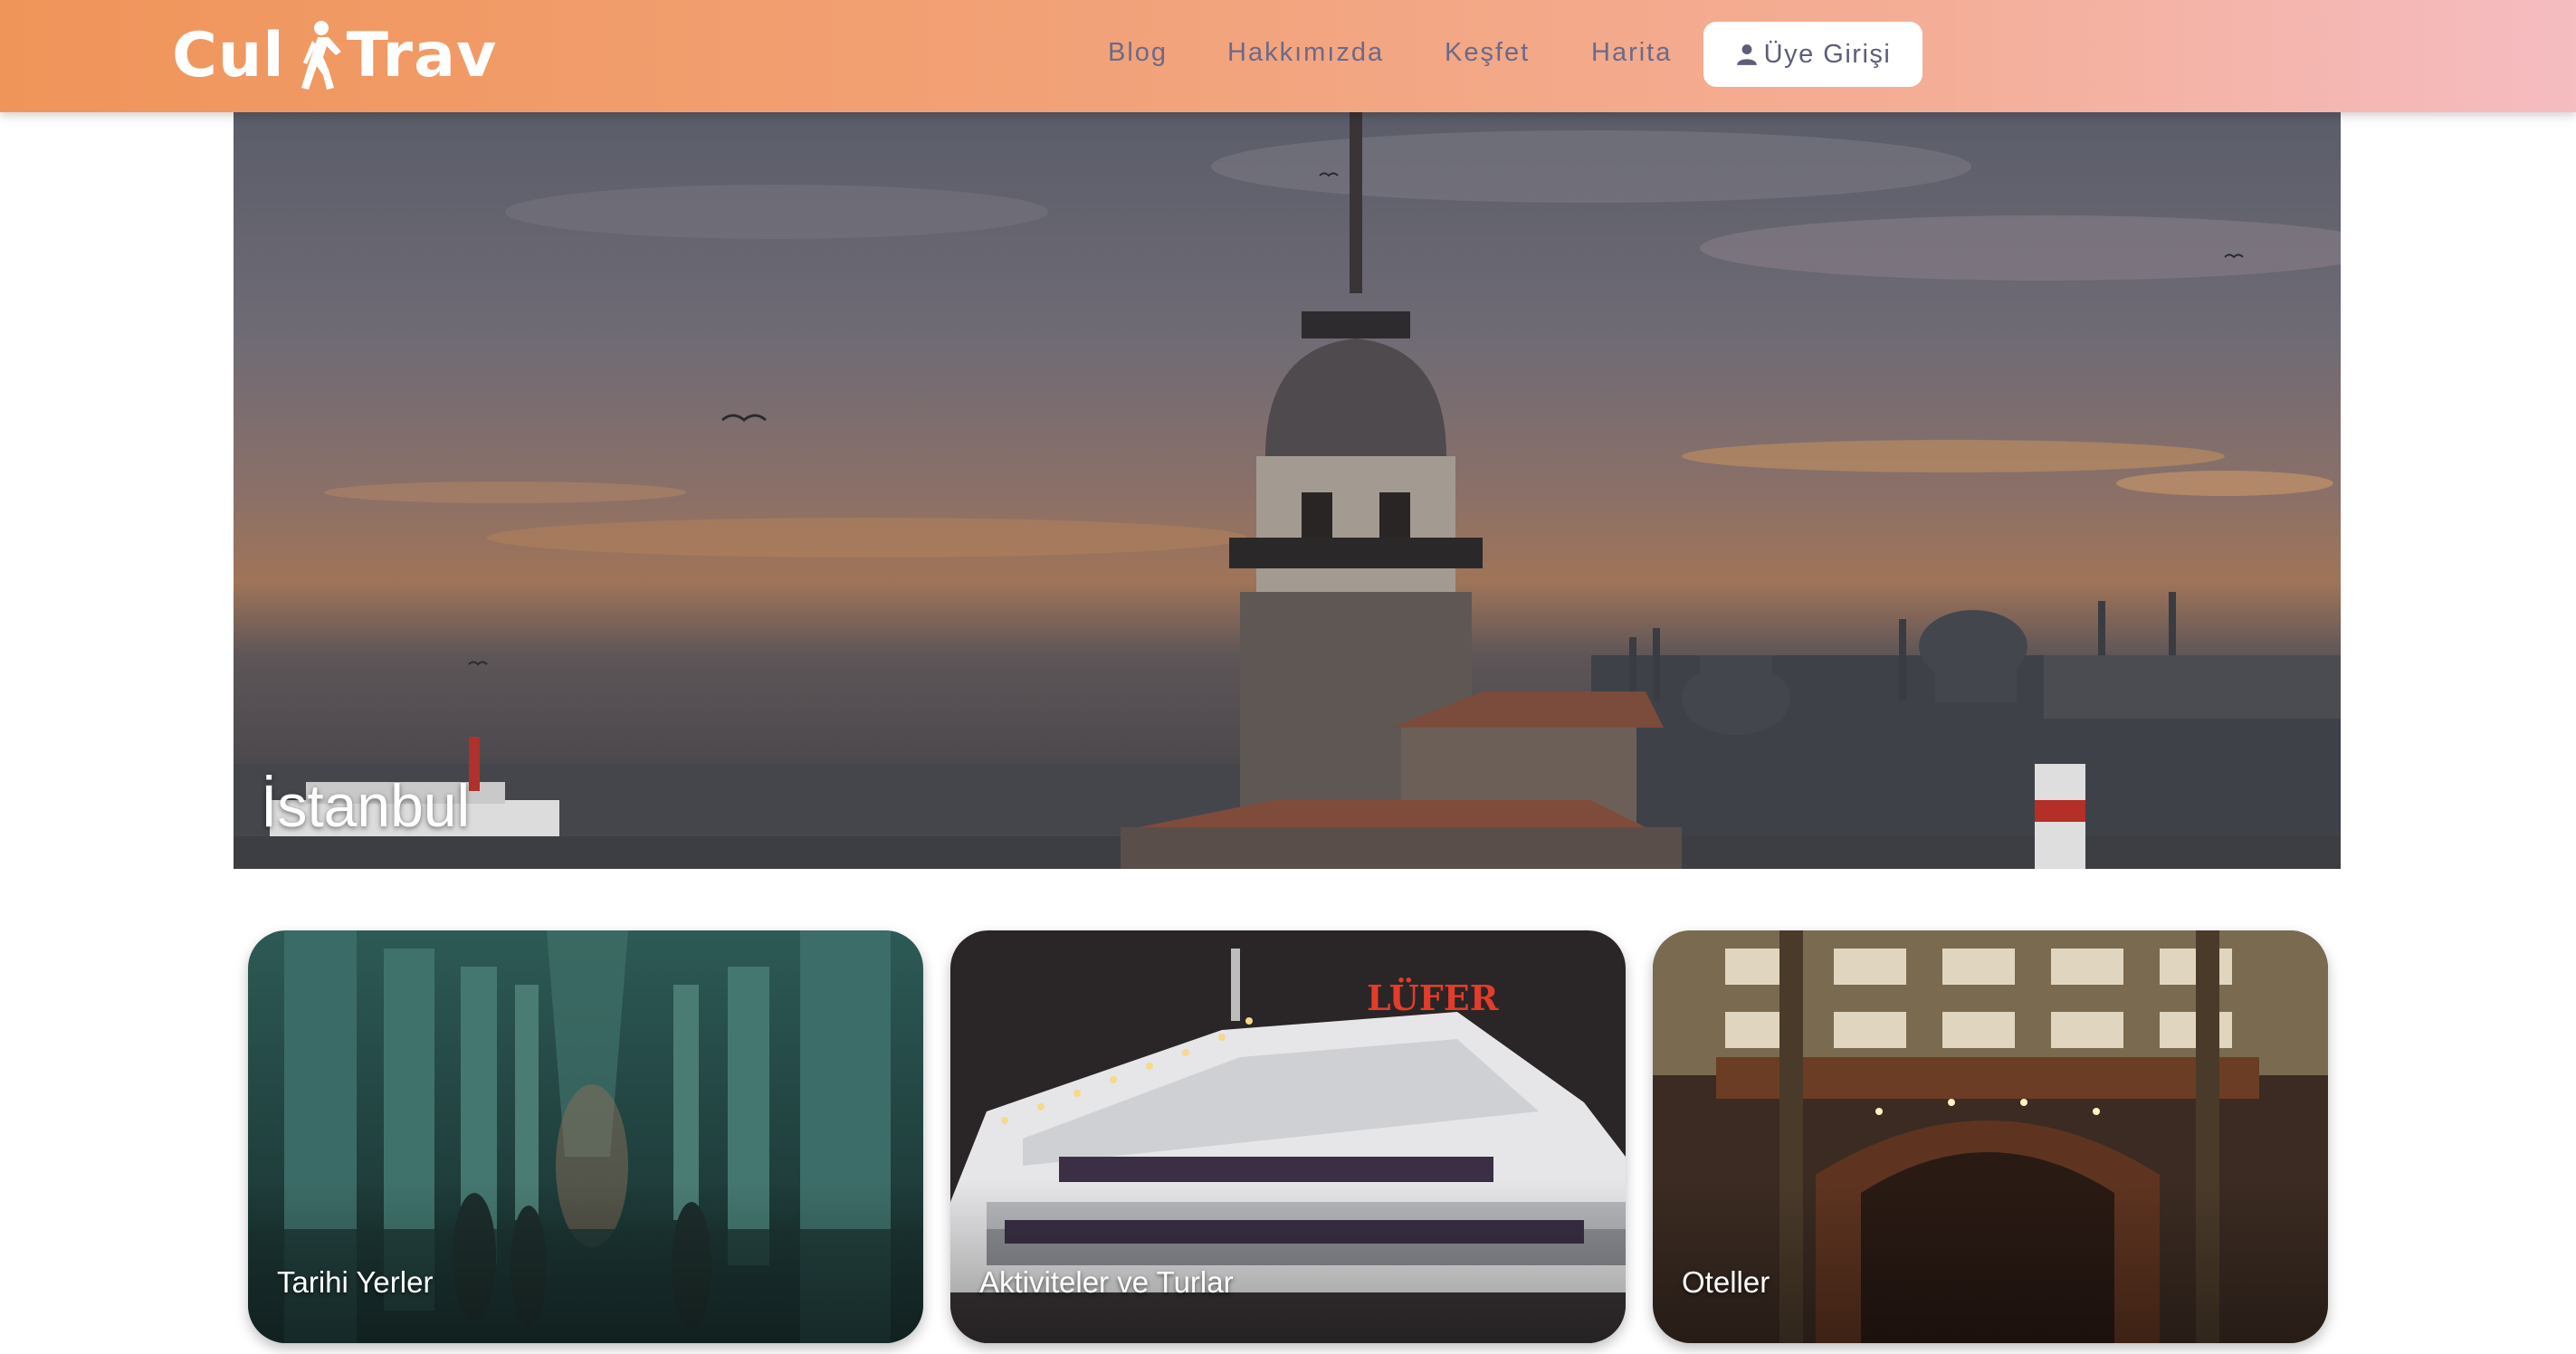  Describe the element at coordinates (422, 55) in the screenshot. I see `logo-text-part2: Trav` at that location.